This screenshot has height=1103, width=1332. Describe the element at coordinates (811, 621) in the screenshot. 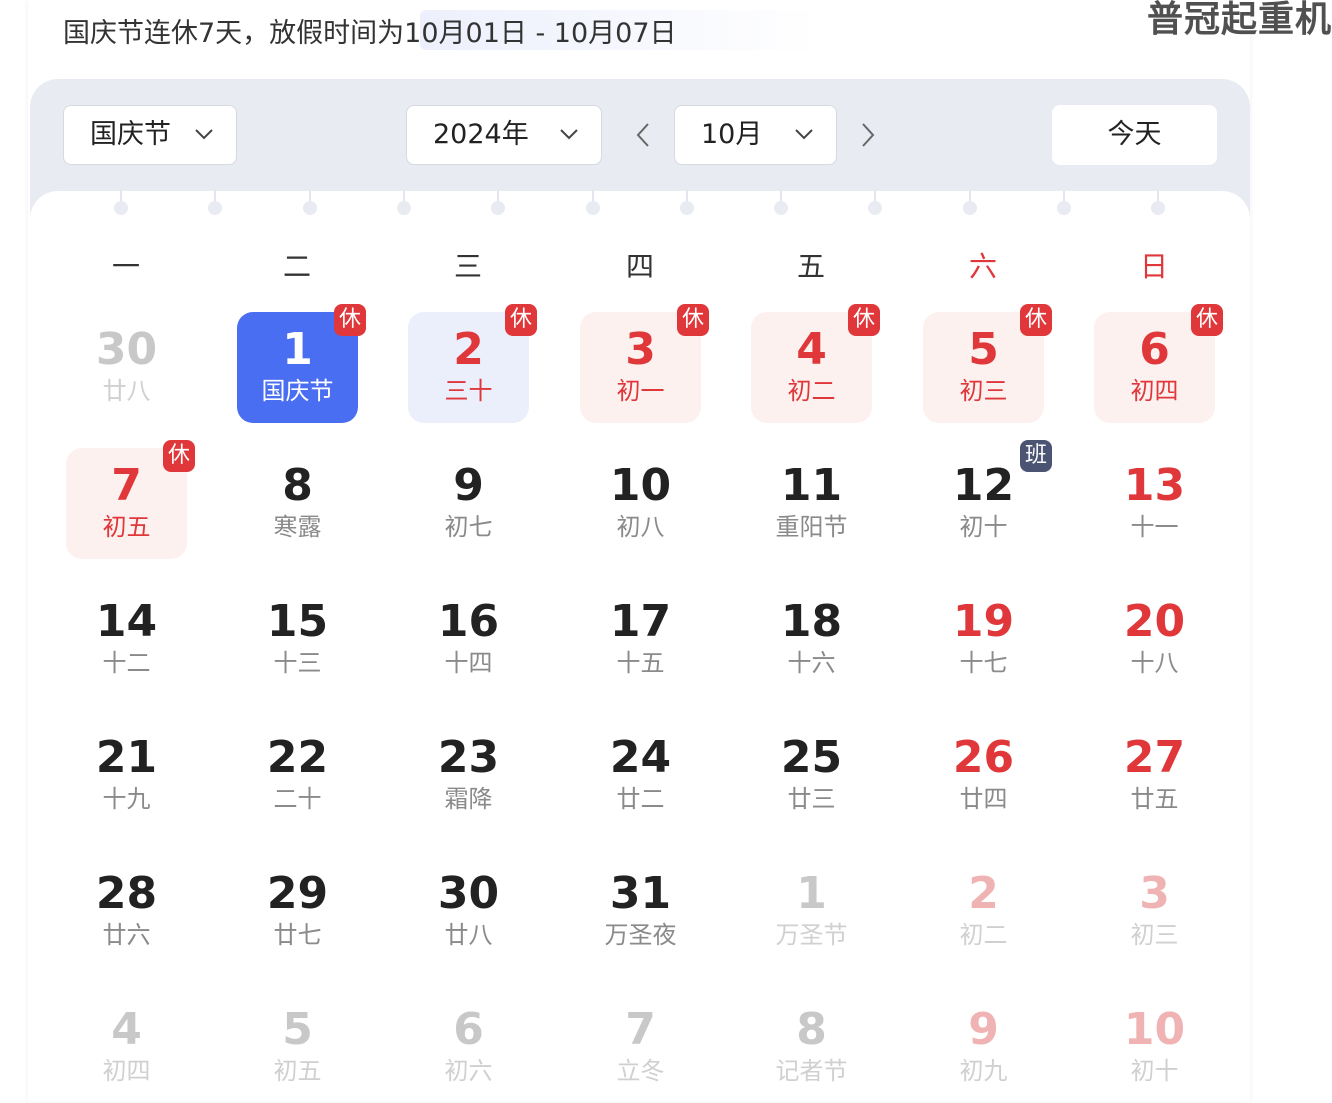

I see `day-number: 18` at that location.